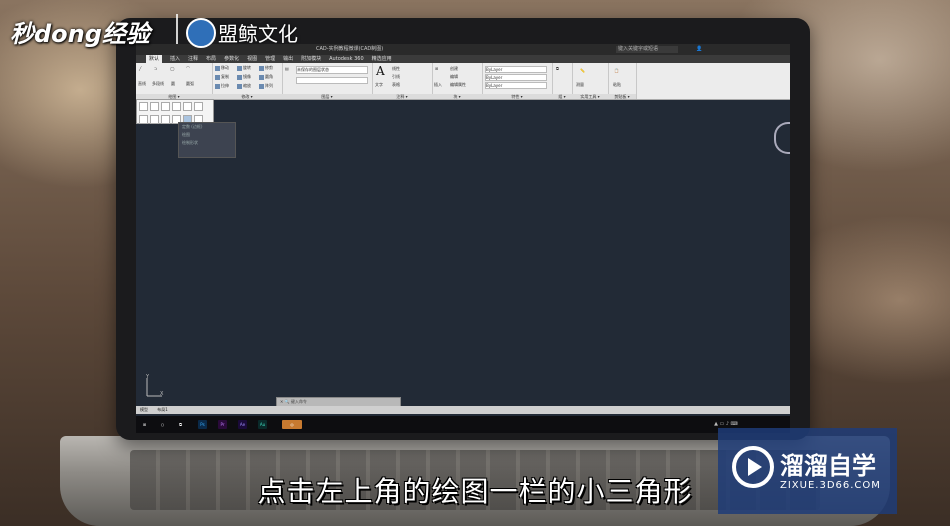  I want to click on trim-icon, so click(261, 68).